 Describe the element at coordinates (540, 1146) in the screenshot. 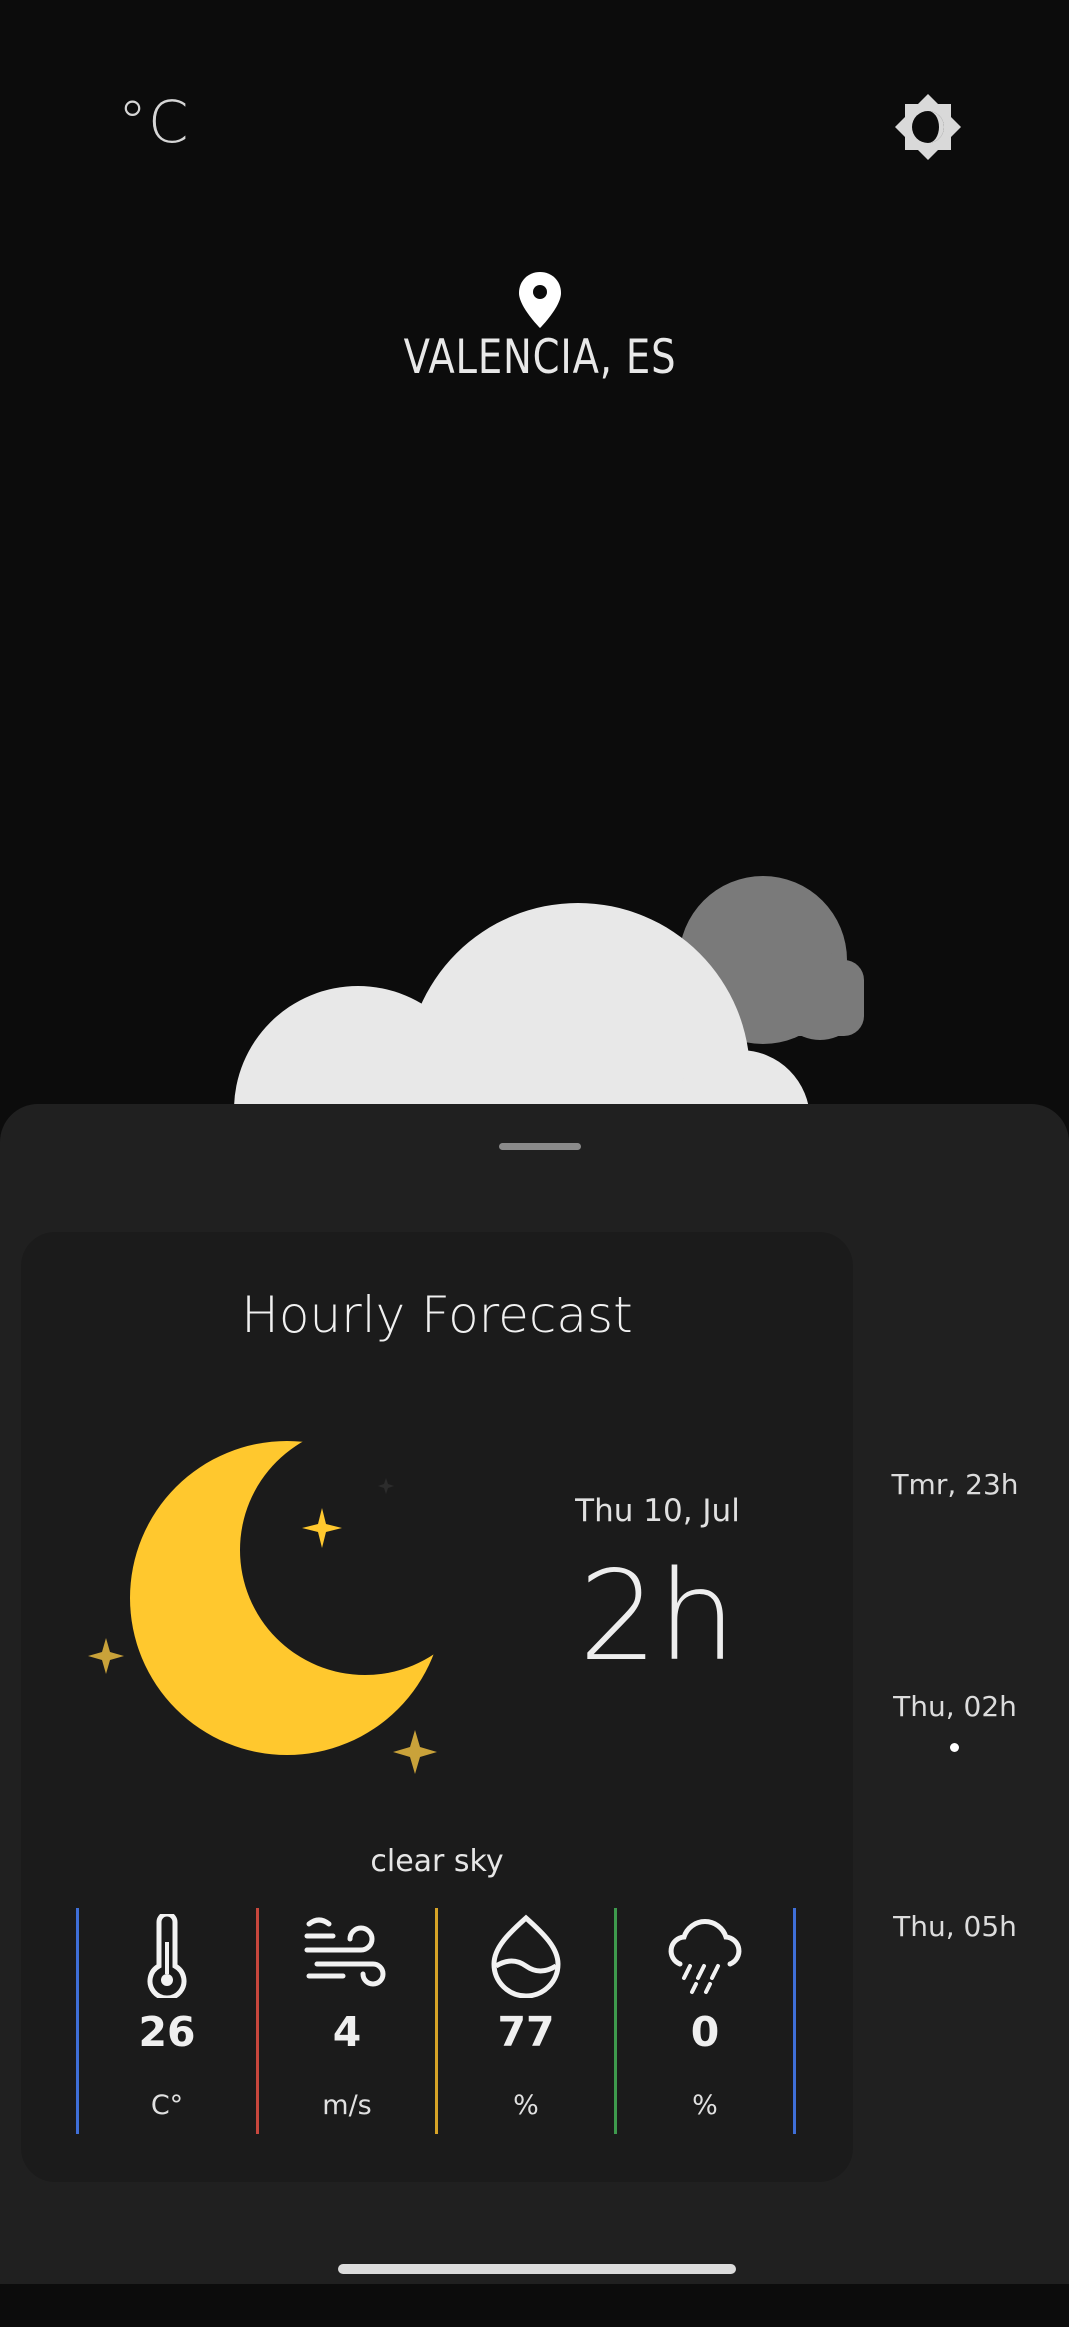

I see `sheet-drag-handle` at that location.